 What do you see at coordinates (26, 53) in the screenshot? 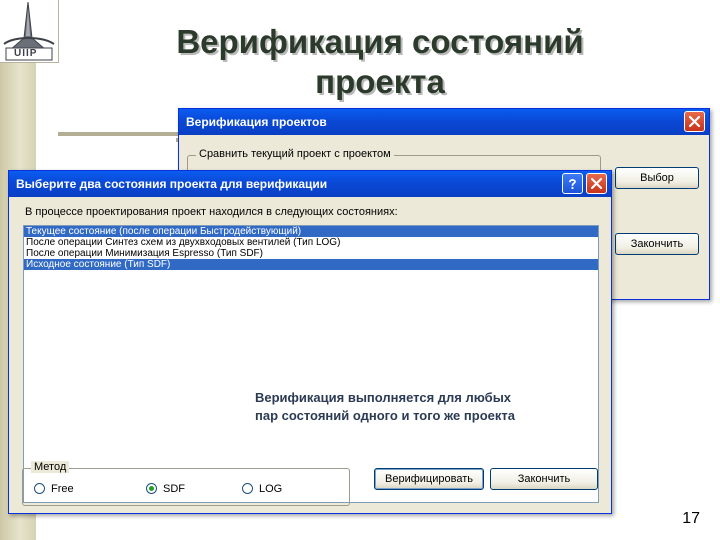
I see `logo-text: UIIP` at bounding box center [26, 53].